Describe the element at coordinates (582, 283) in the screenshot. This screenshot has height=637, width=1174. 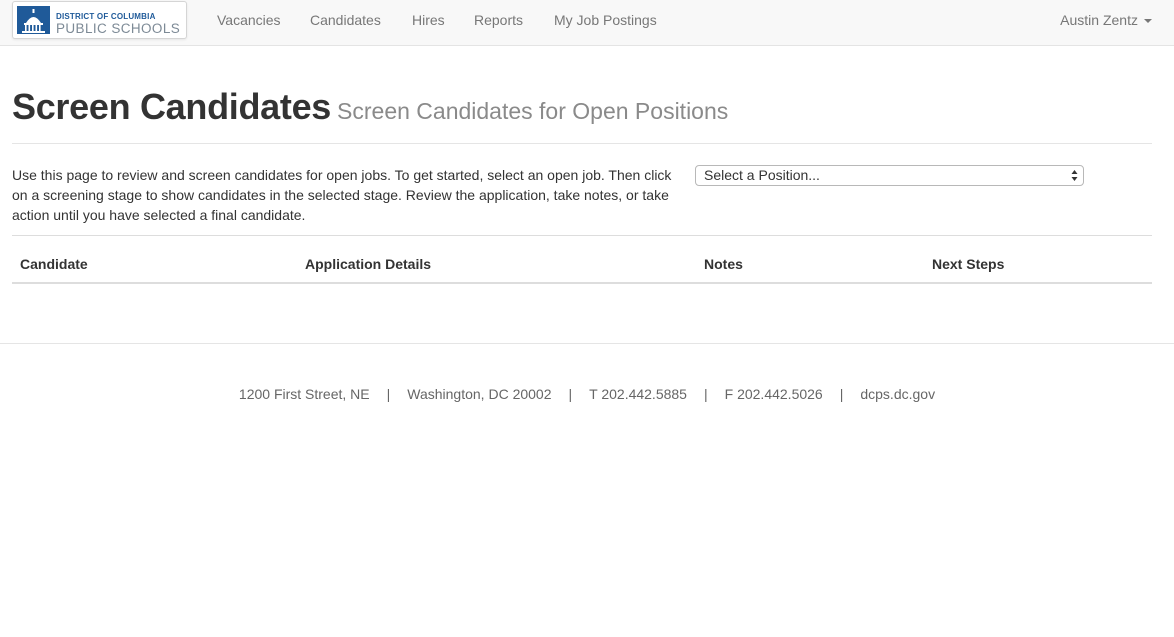
I see `table-header-divider` at that location.